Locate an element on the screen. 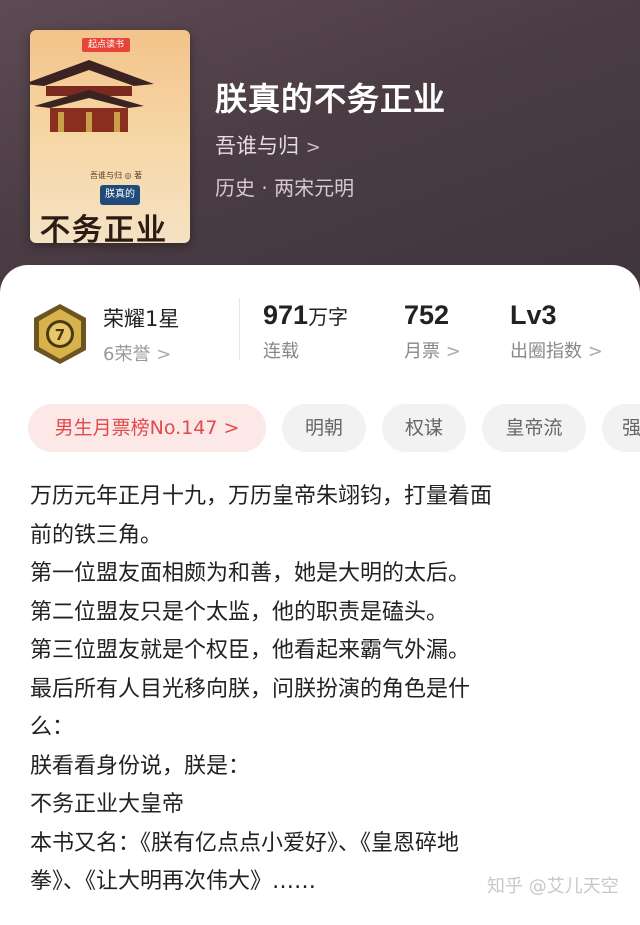 This screenshot has width=640, height=925. description-line: 前的铁三角。 is located at coordinates (96, 535).